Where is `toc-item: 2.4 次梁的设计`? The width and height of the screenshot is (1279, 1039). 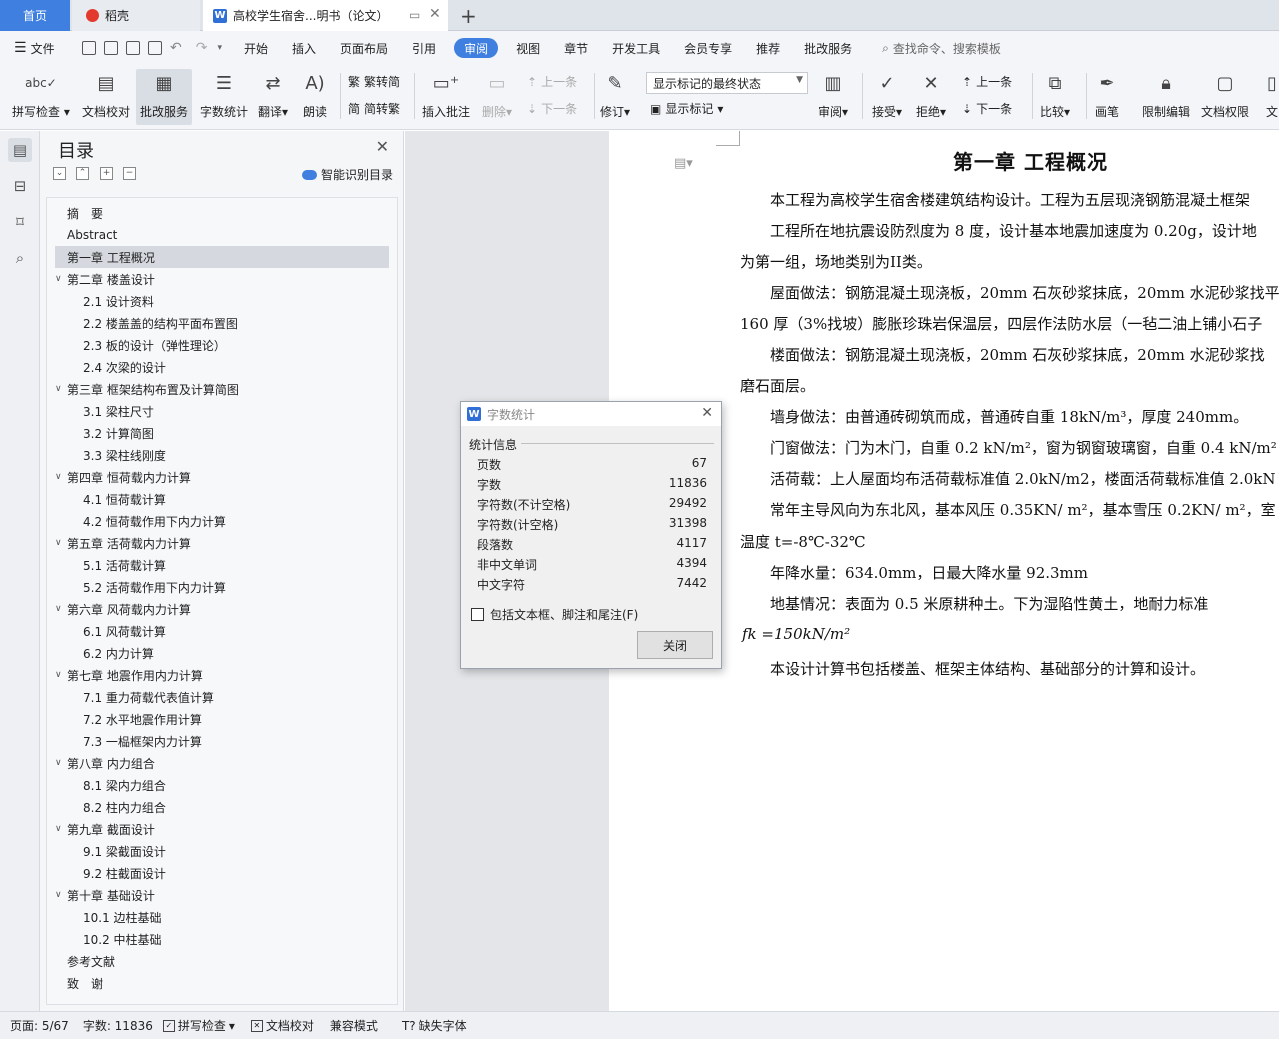 toc-item: 2.4 次梁的设计 is located at coordinates (222, 367).